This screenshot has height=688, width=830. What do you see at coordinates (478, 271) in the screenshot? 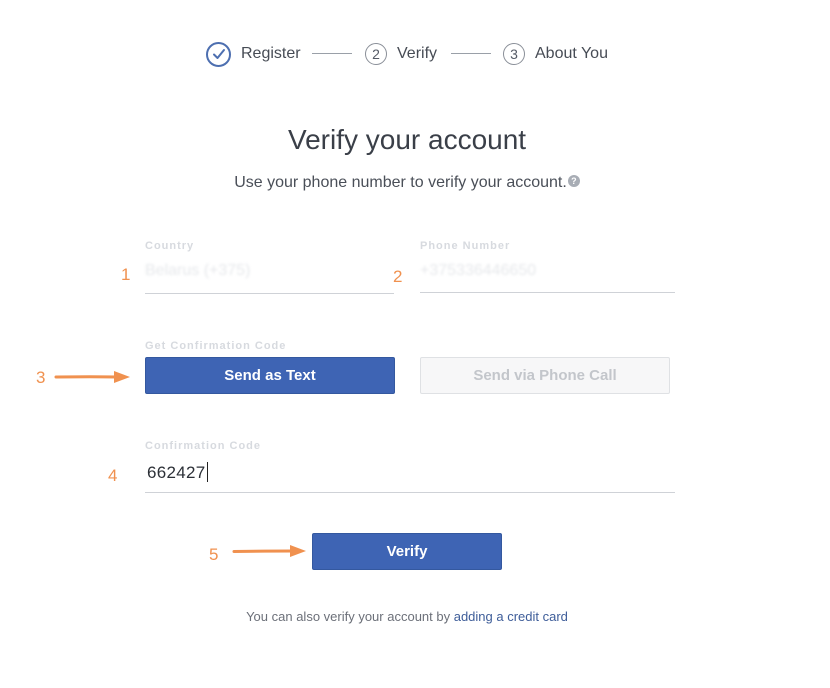
I see `phone-input: +375336446650` at bounding box center [478, 271].